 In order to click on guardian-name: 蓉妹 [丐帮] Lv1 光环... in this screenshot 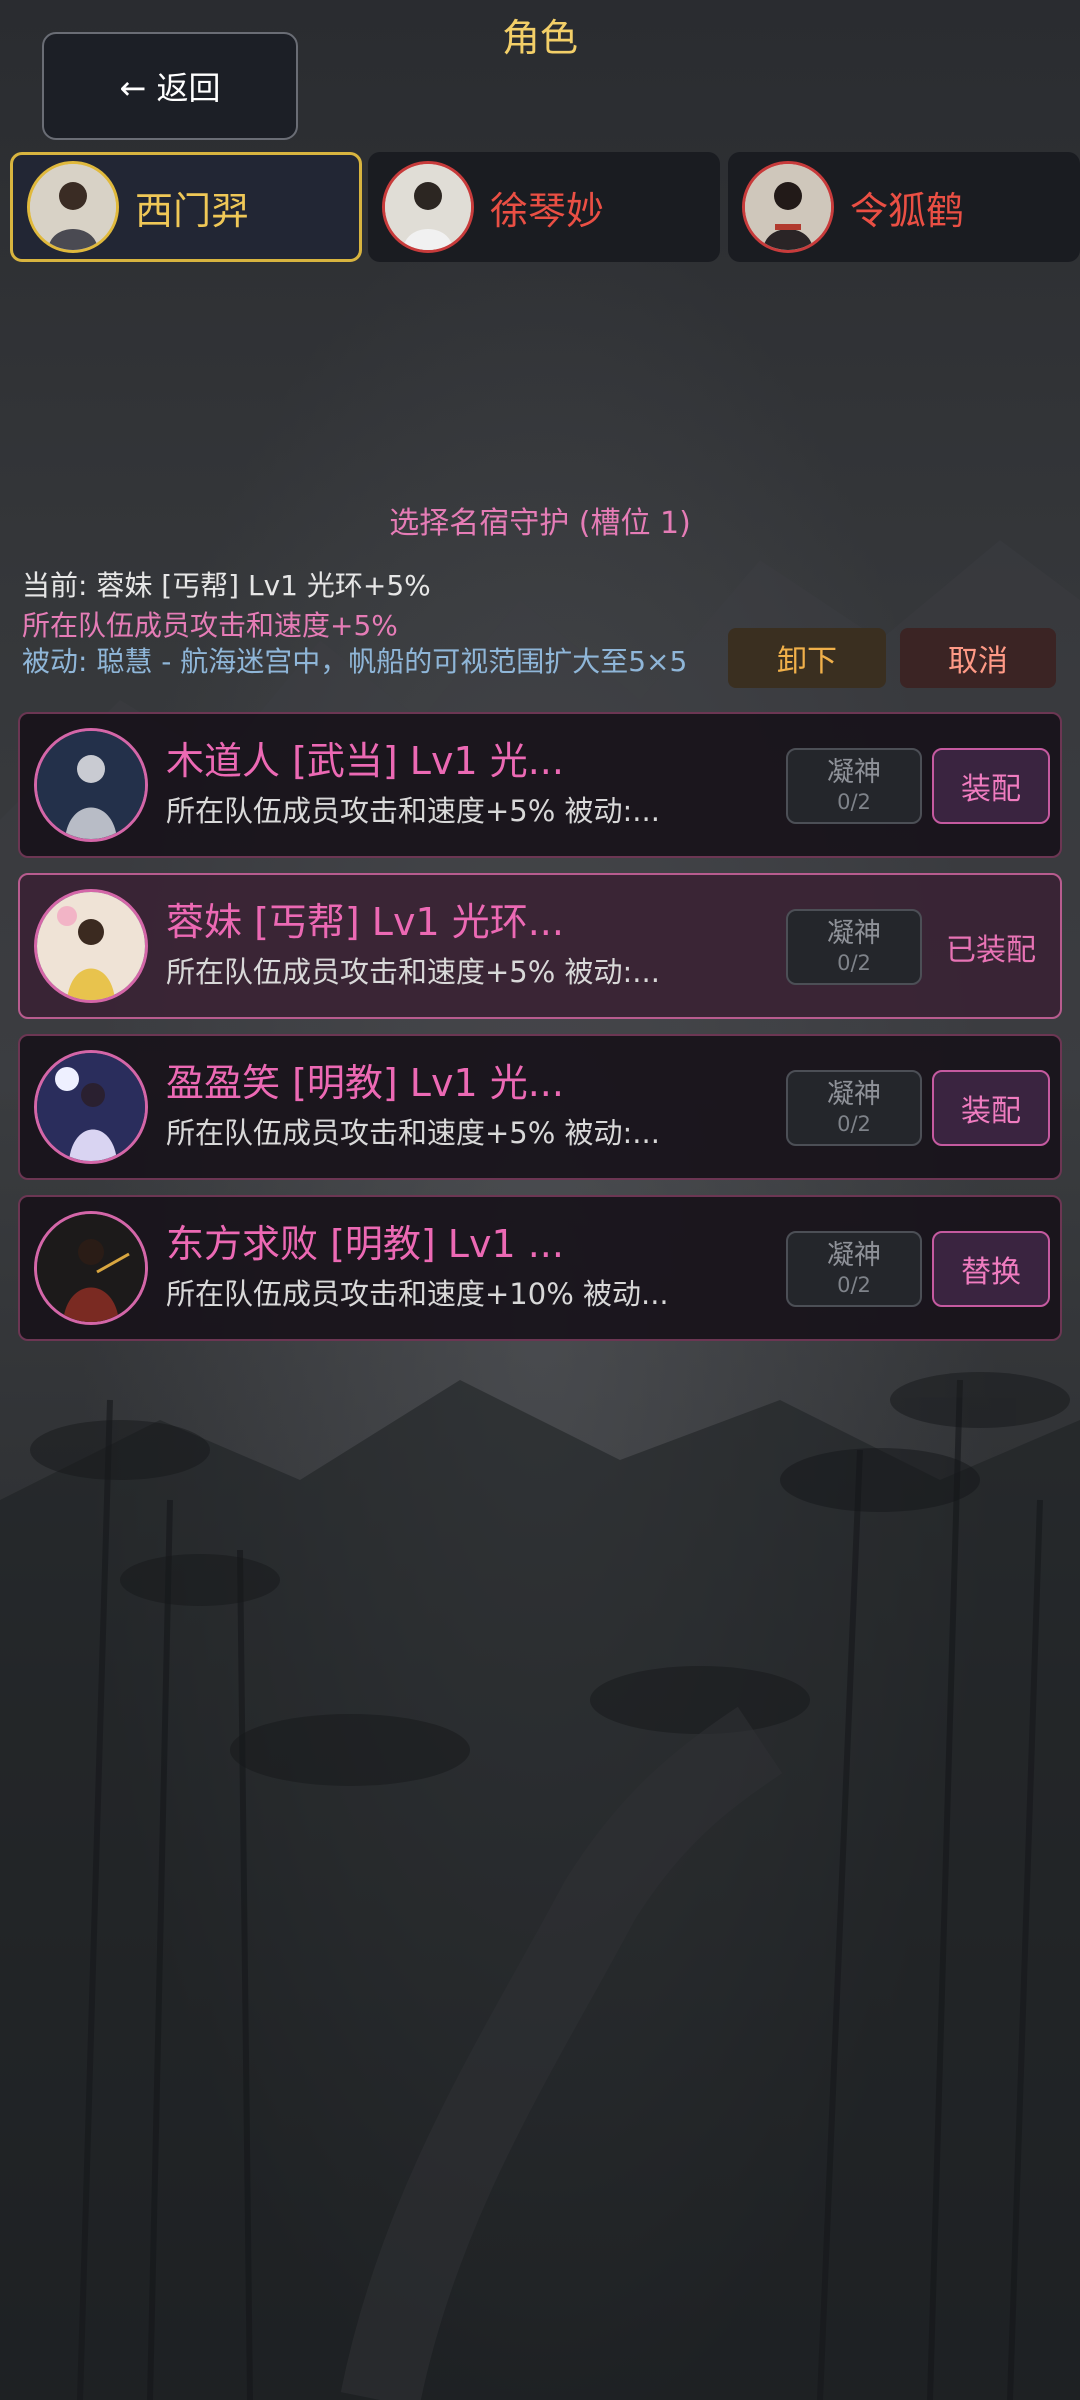, I will do `click(365, 922)`.